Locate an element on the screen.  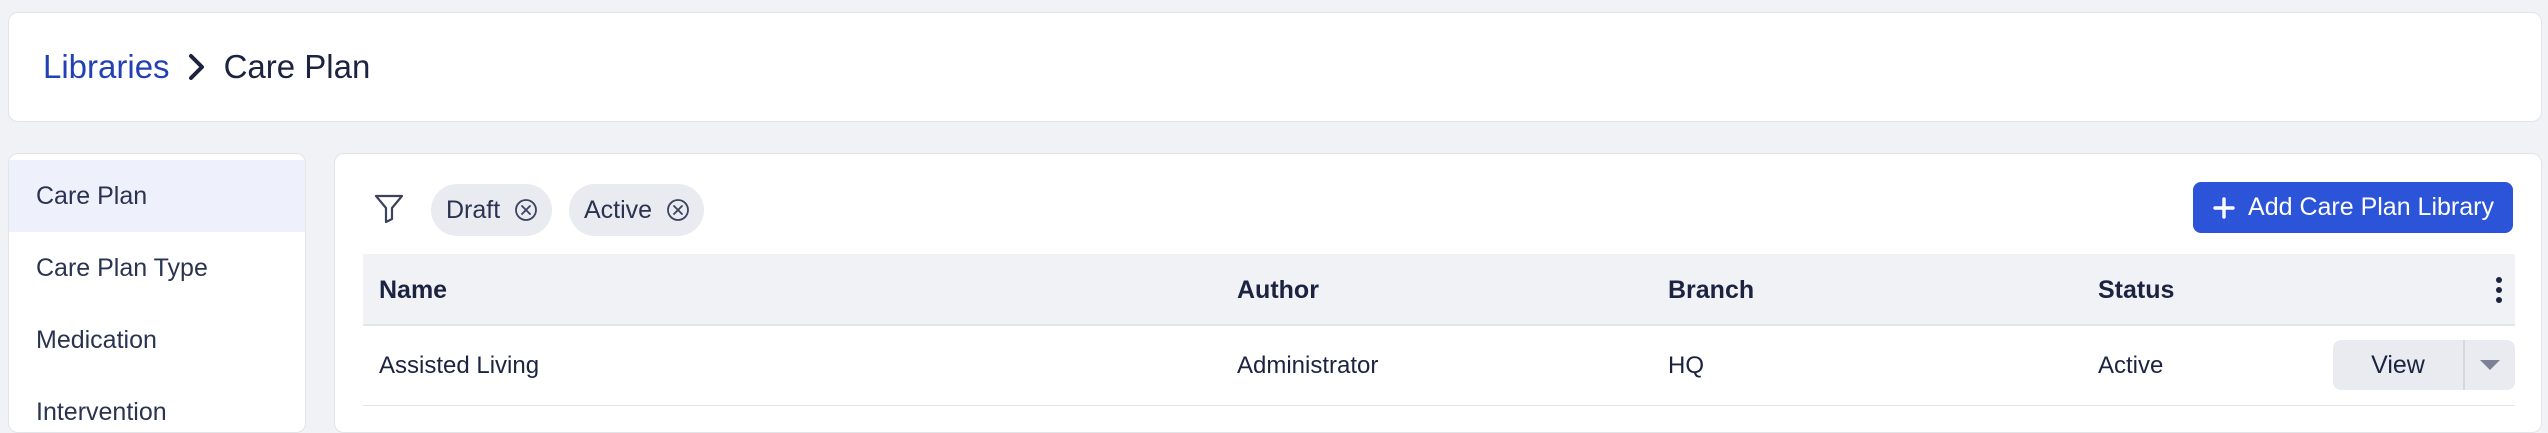
row-action-split-button: View is located at coordinates (2424, 365).